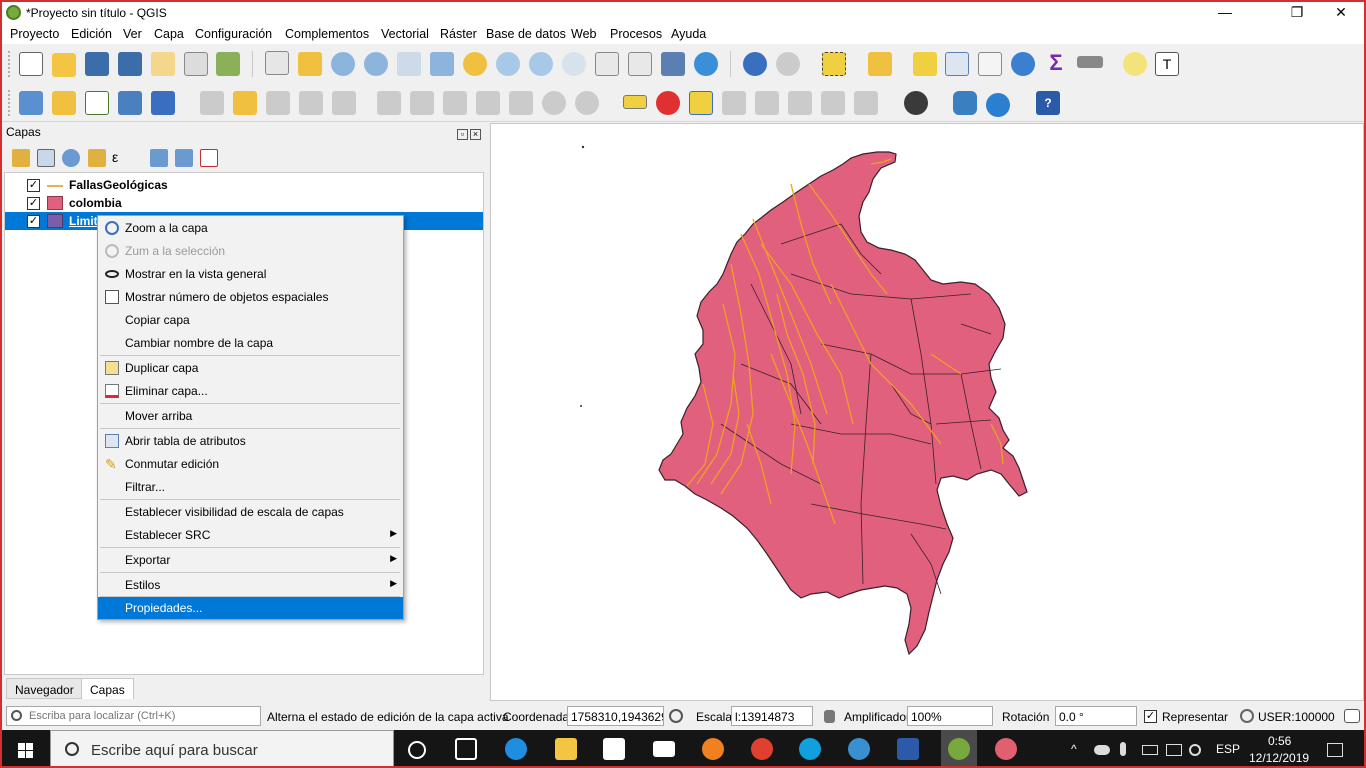 Image resolution: width=1366 pixels, height=768 pixels. What do you see at coordinates (1341, 13) in the screenshot?
I see `close-button: ✕` at bounding box center [1341, 13].